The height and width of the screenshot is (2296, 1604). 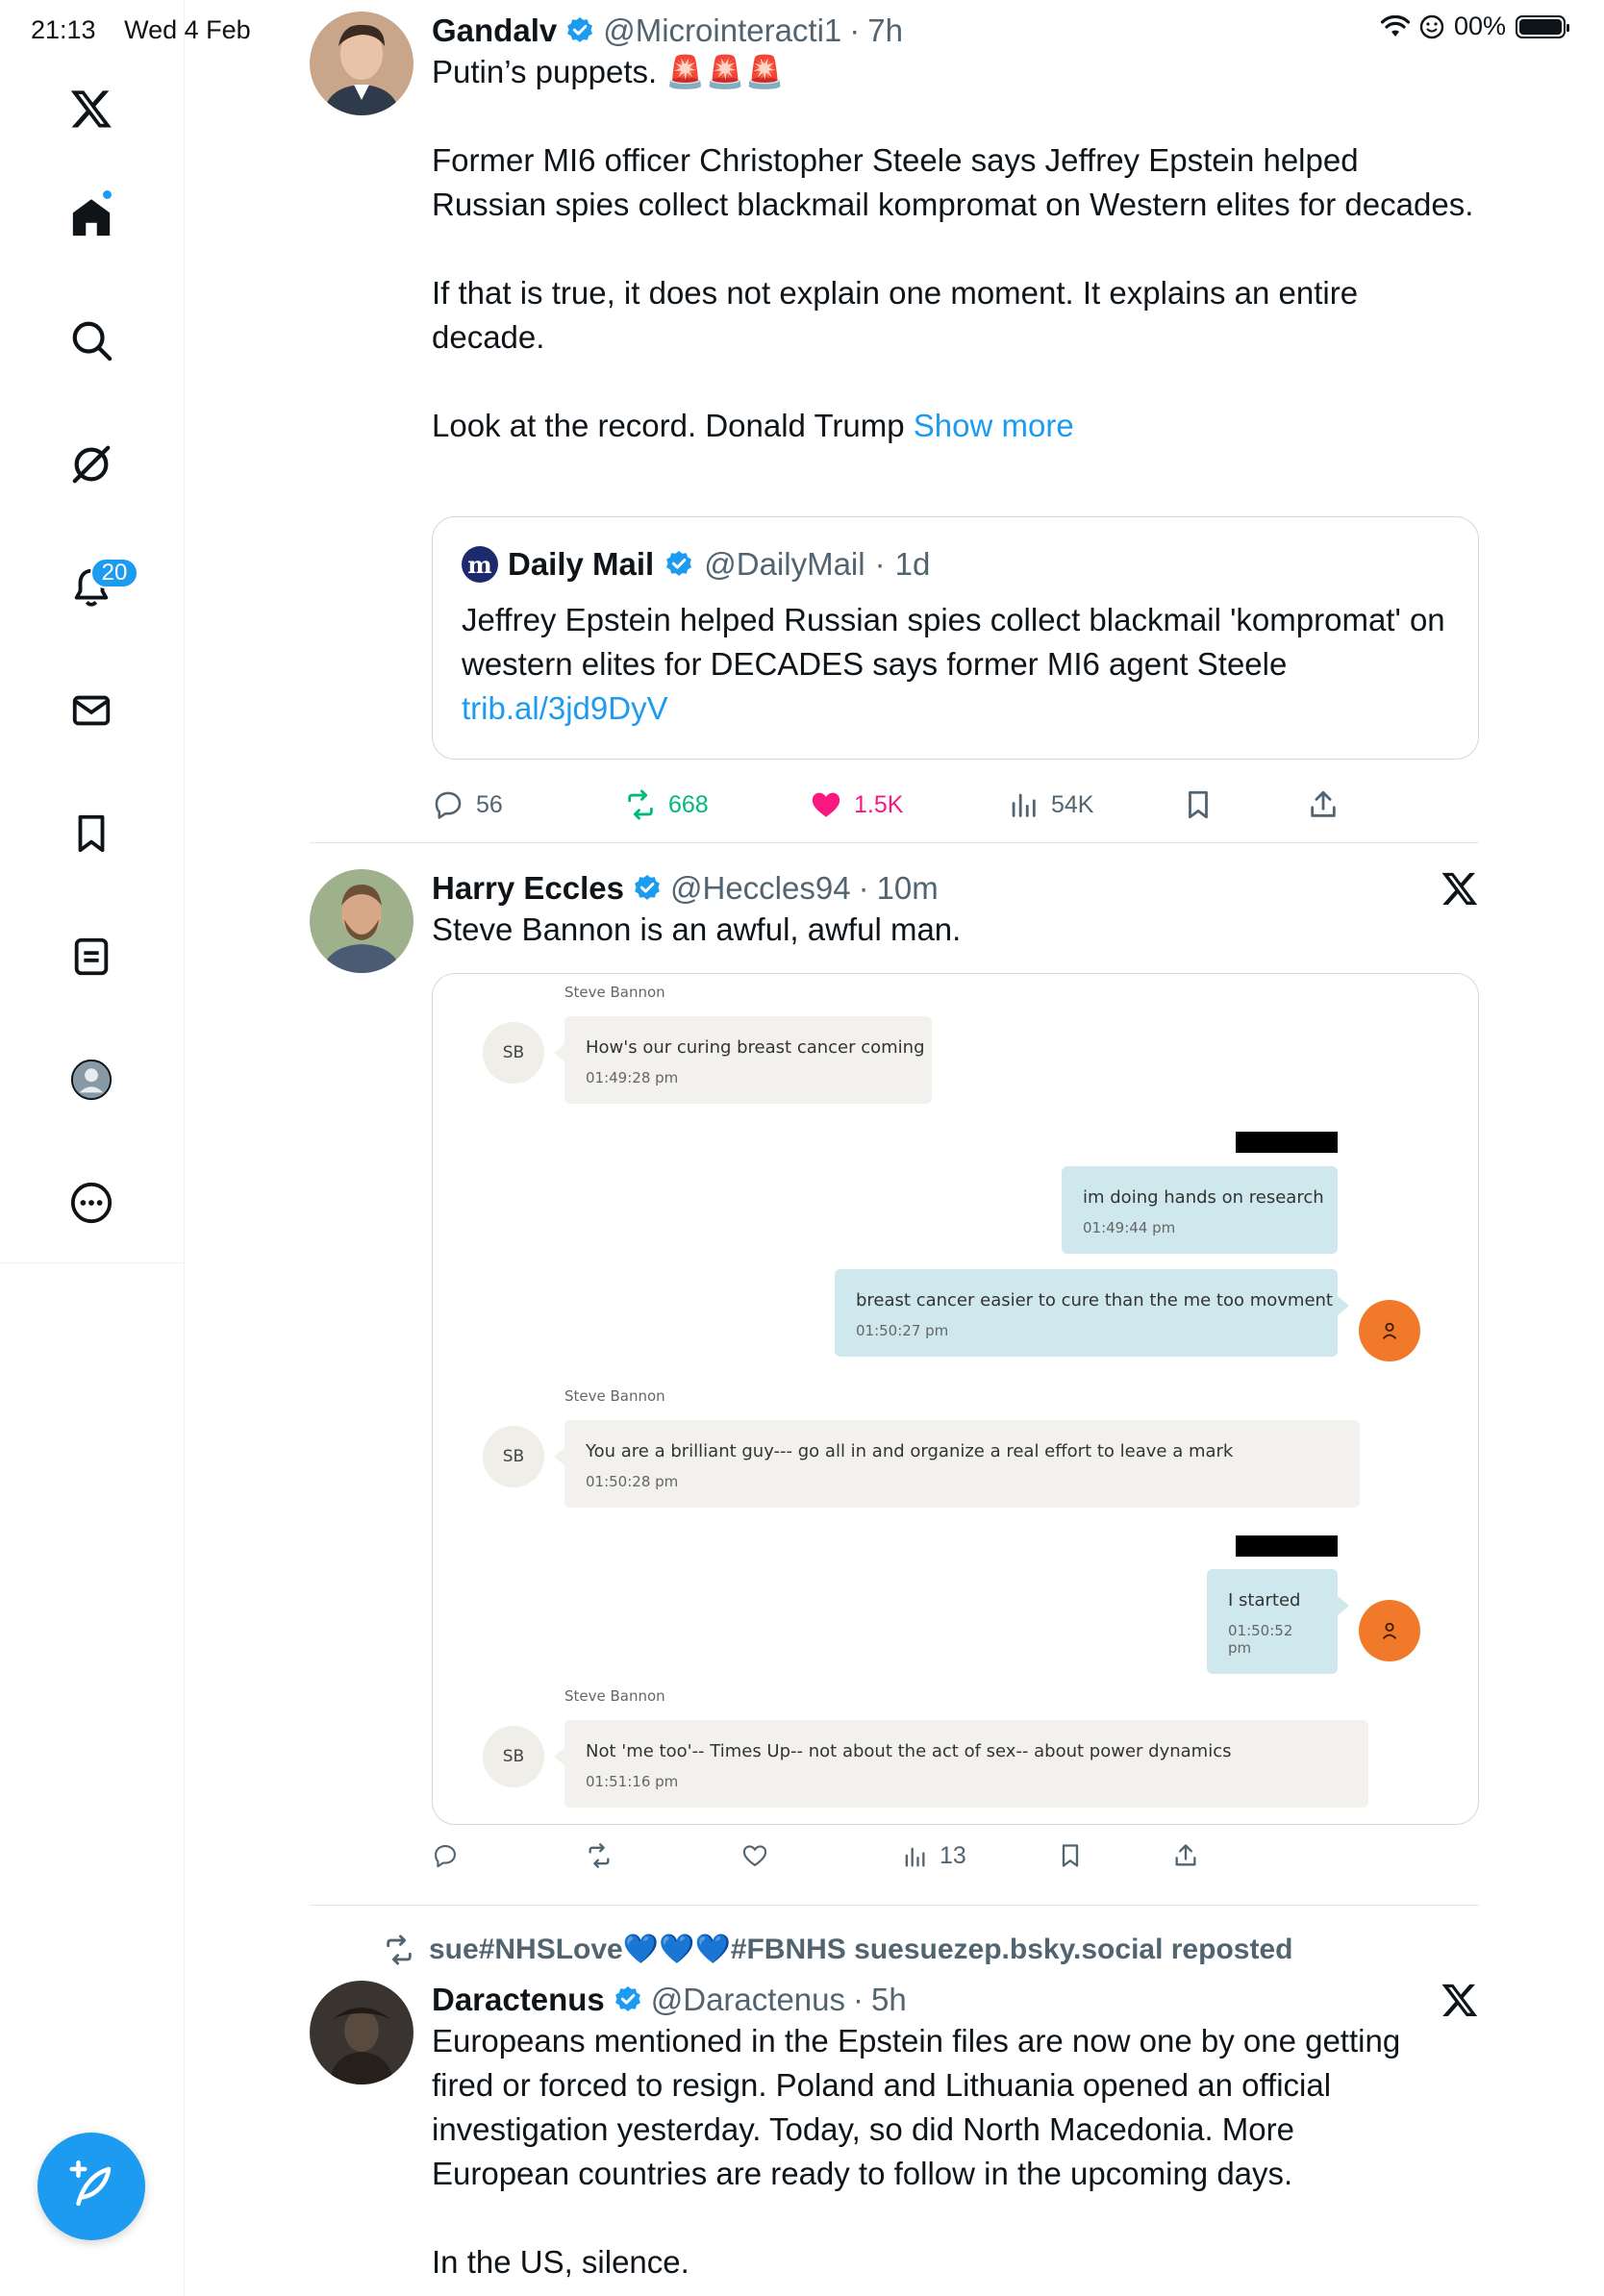 I want to click on more-options-icon, so click(x=91, y=1203).